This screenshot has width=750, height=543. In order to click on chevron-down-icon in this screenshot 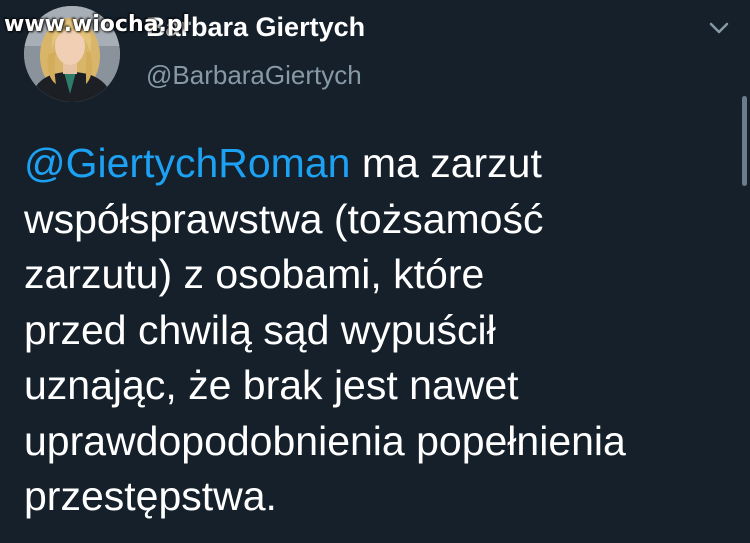, I will do `click(719, 28)`.